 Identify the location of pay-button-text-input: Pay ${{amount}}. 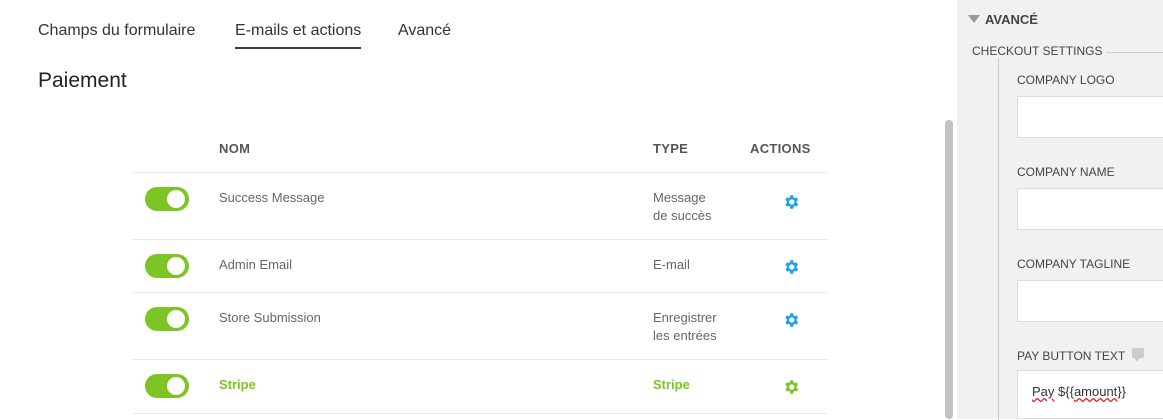
(1090, 394).